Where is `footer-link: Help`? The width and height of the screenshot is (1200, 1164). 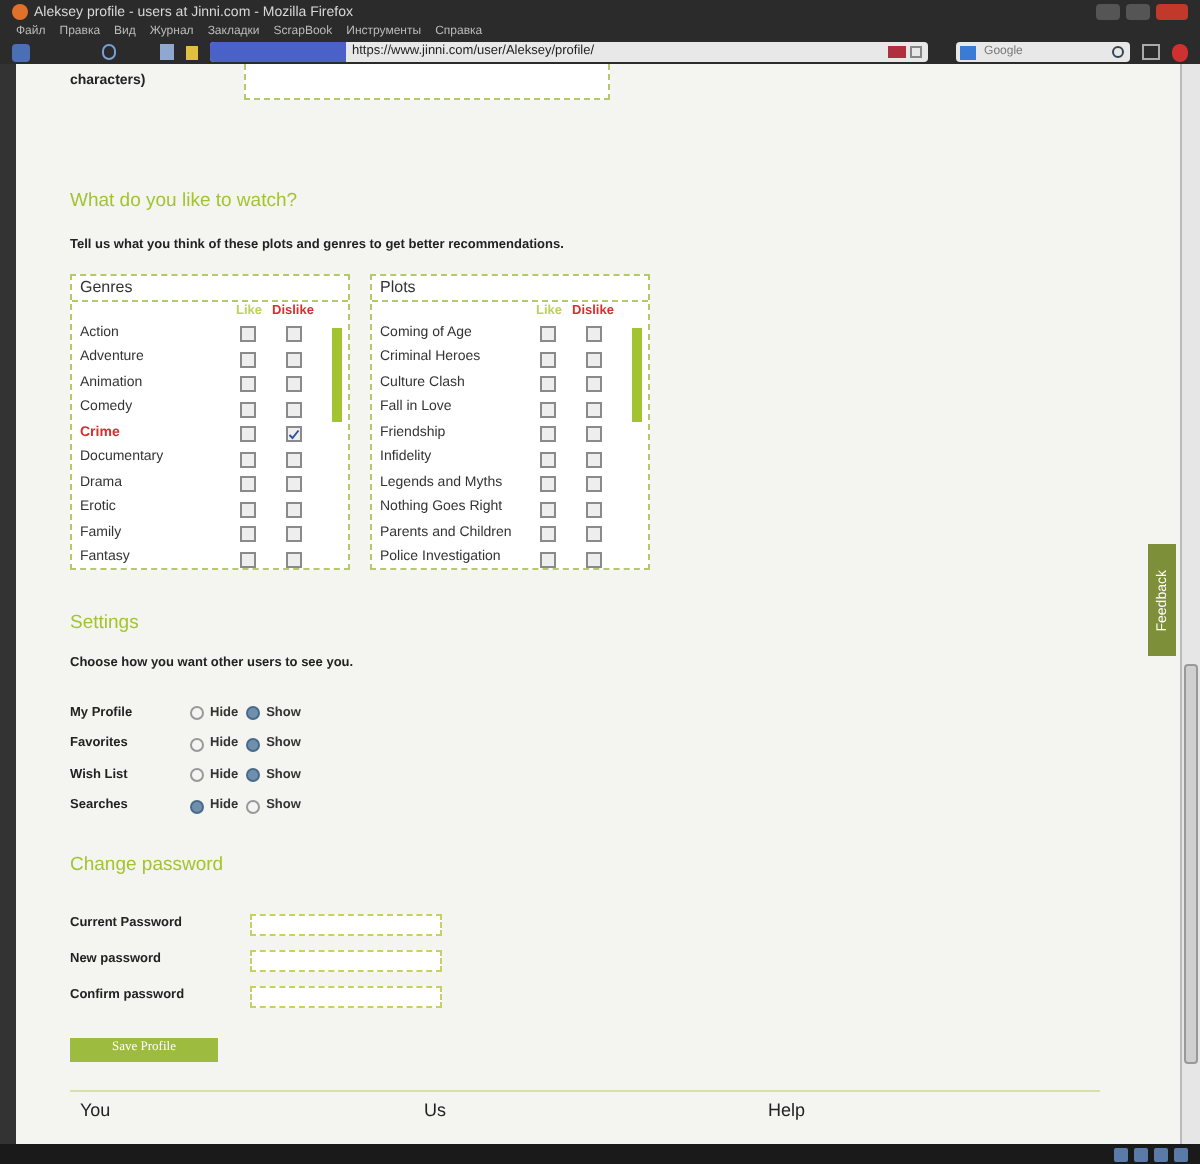 footer-link: Help is located at coordinates (940, 1110).